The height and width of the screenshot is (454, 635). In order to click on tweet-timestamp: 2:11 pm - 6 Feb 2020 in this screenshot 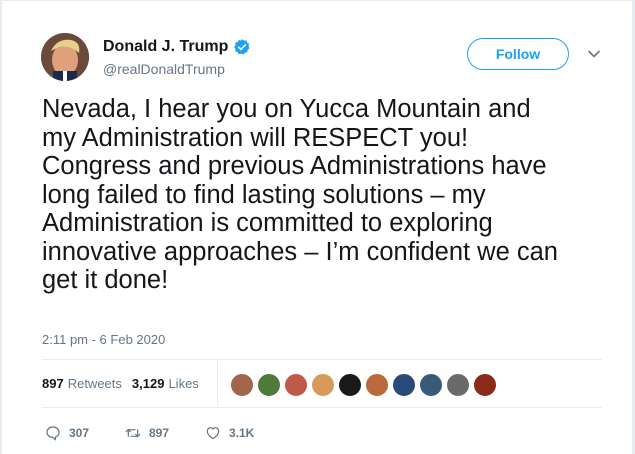, I will do `click(103, 339)`.